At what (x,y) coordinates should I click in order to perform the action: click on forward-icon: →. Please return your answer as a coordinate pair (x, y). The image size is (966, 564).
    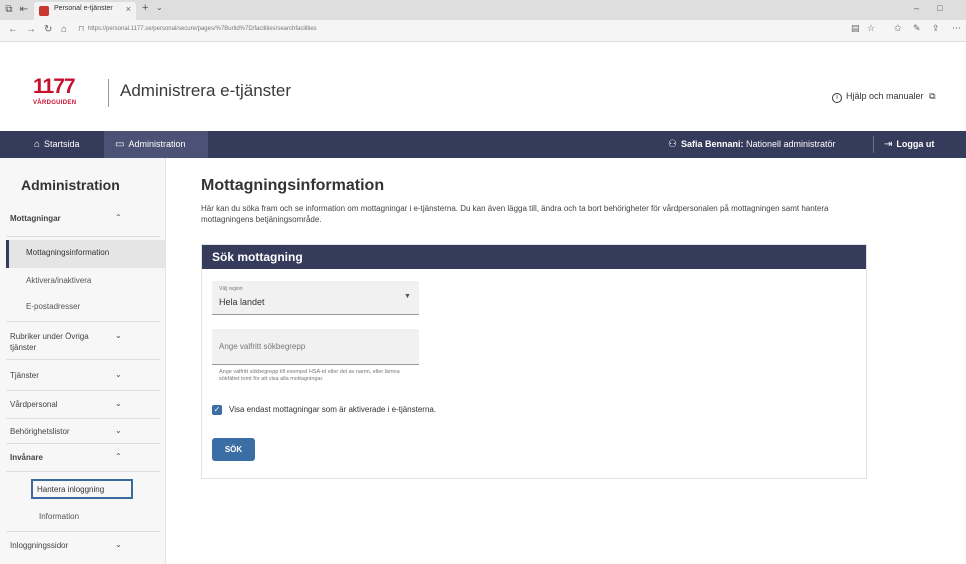
    Looking at the image, I should click on (31, 29).